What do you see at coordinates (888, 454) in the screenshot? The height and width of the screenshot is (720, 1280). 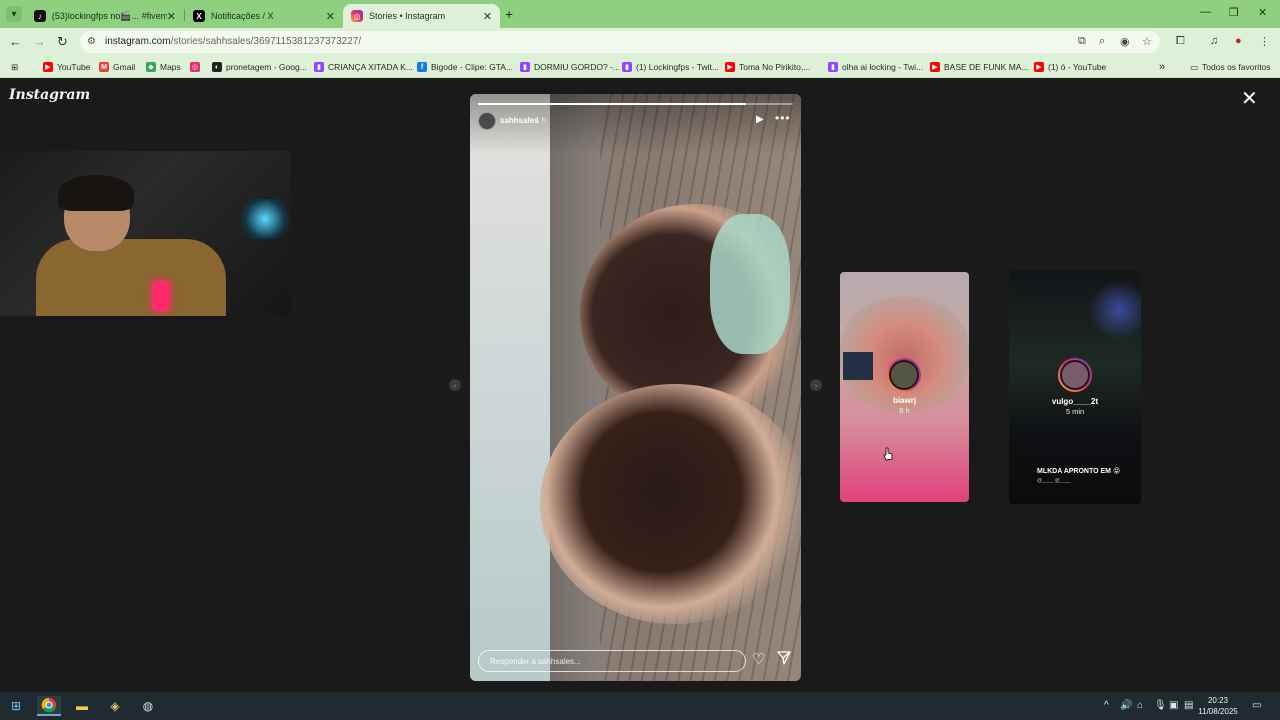 I see `hand-cursor-icon` at bounding box center [888, 454].